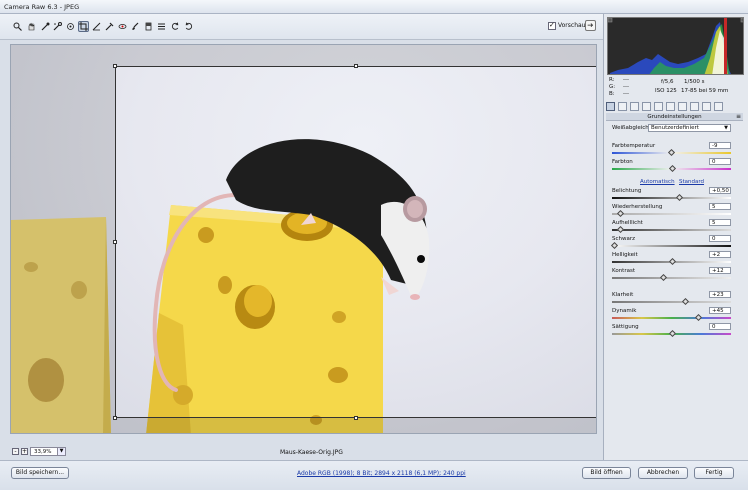  I want to click on preview-label: Vorschau, so click(572, 25).